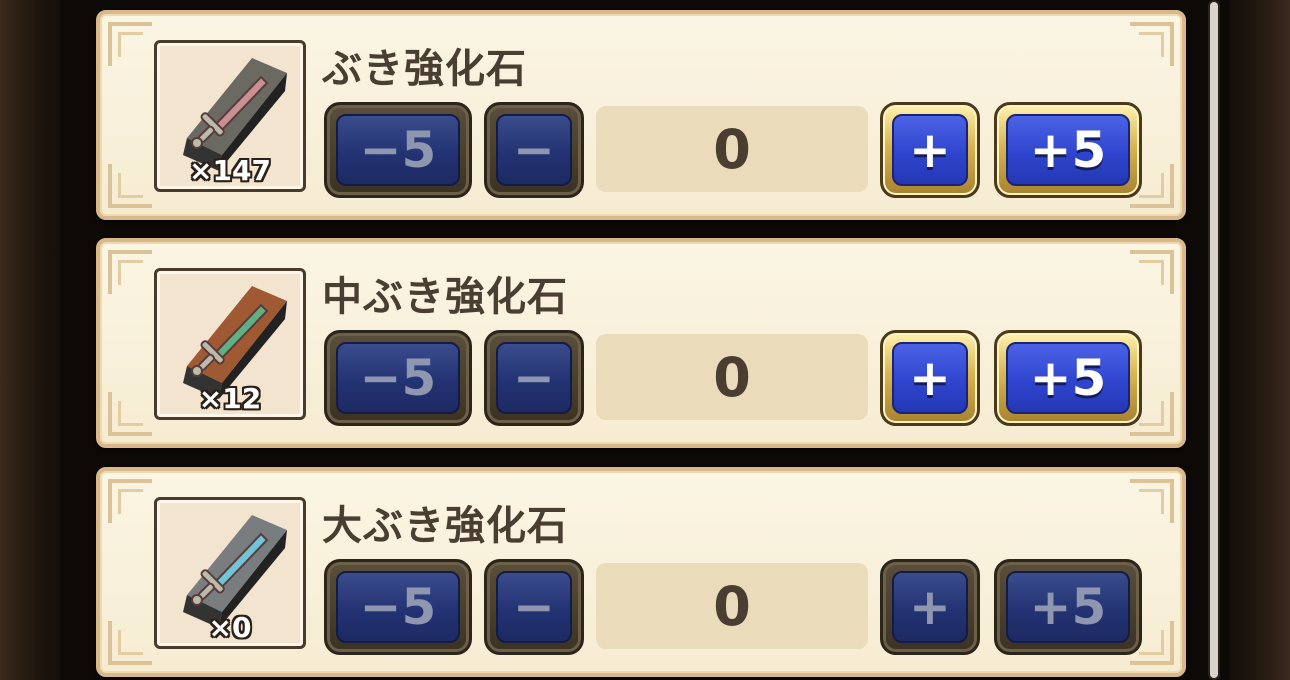 The image size is (1290, 680). Describe the element at coordinates (1214, 340) in the screenshot. I see `scrollbar-thumb` at that location.